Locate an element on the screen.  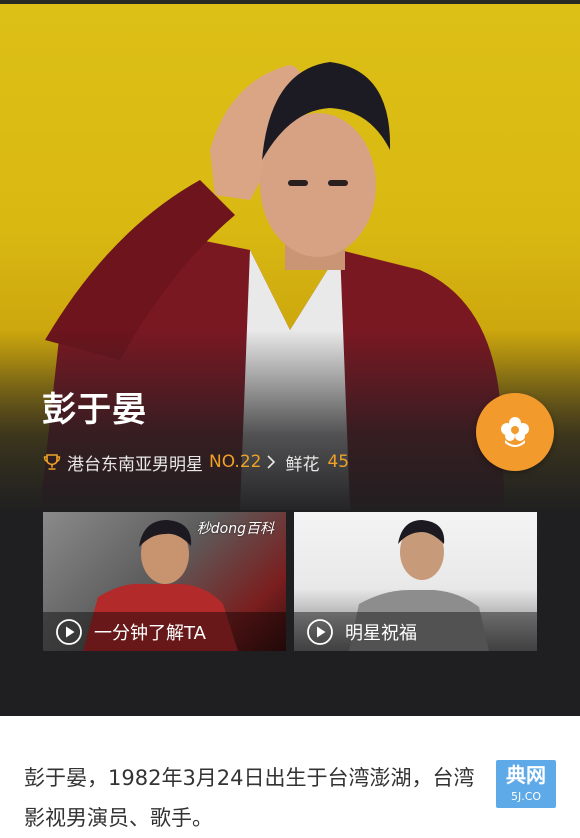
video-caption-bar: 明星祝福 is located at coordinates (415, 631).